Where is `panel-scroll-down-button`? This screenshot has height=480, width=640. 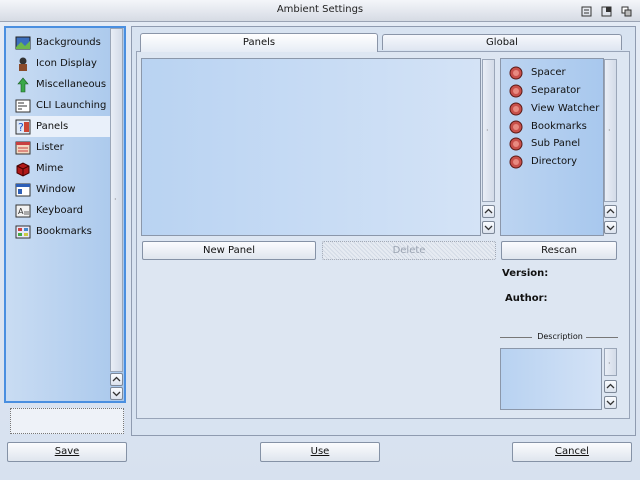 panel-scroll-down-button is located at coordinates (488, 227).